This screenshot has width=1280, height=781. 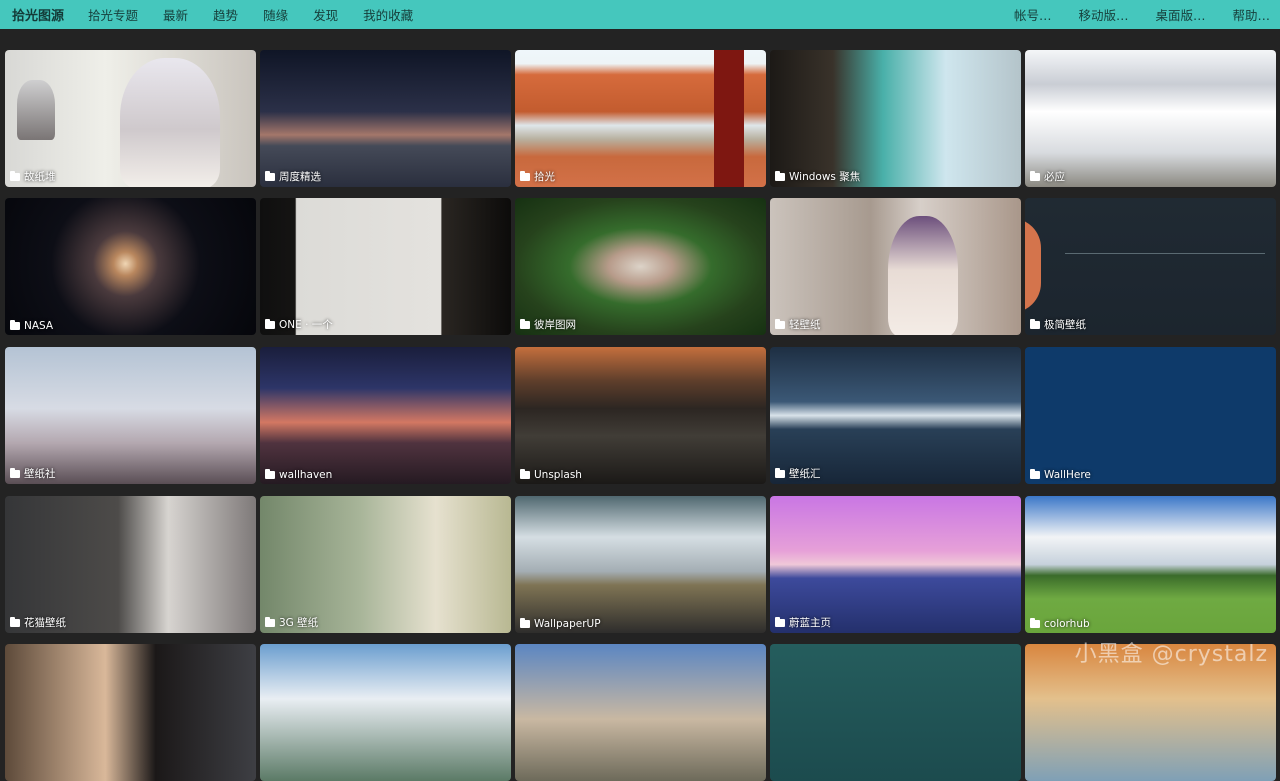 I want to click on source-card: WallHere, so click(x=1150, y=415).